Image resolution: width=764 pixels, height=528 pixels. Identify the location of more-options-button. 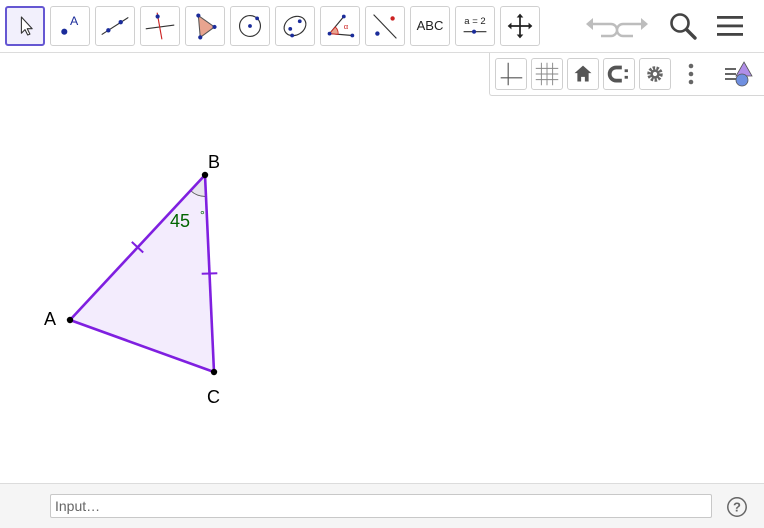
(691, 74).